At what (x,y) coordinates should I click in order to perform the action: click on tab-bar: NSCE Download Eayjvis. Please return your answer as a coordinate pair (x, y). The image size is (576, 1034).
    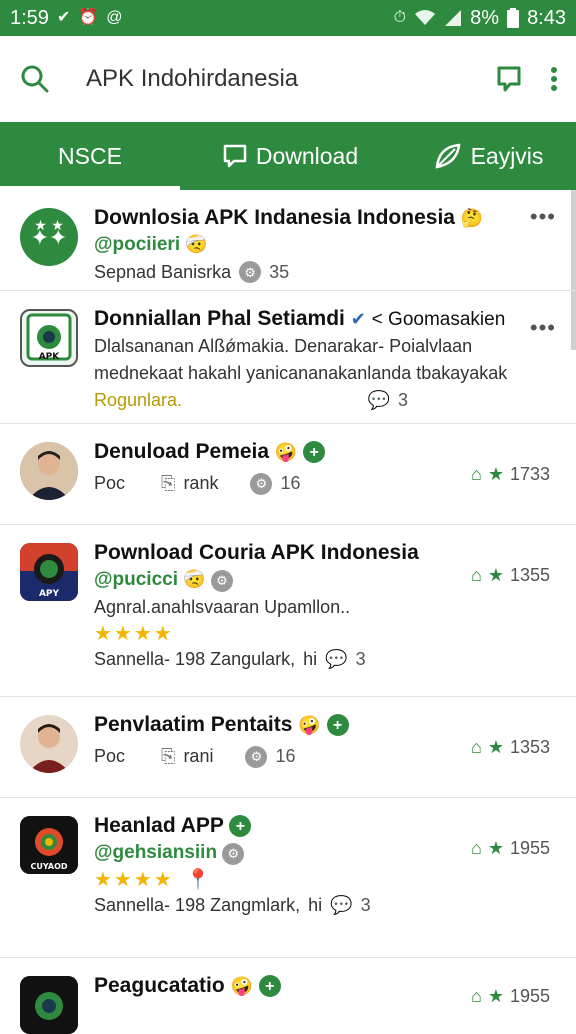
    Looking at the image, I should click on (288, 156).